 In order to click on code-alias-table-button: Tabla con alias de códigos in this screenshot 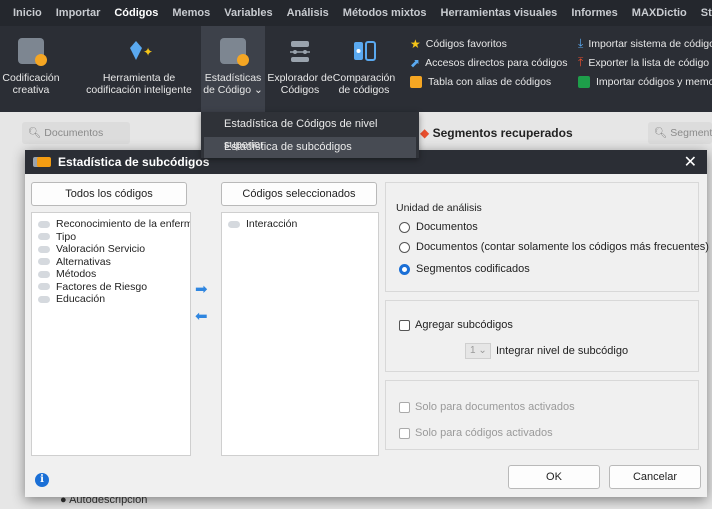, I will do `click(488, 81)`.